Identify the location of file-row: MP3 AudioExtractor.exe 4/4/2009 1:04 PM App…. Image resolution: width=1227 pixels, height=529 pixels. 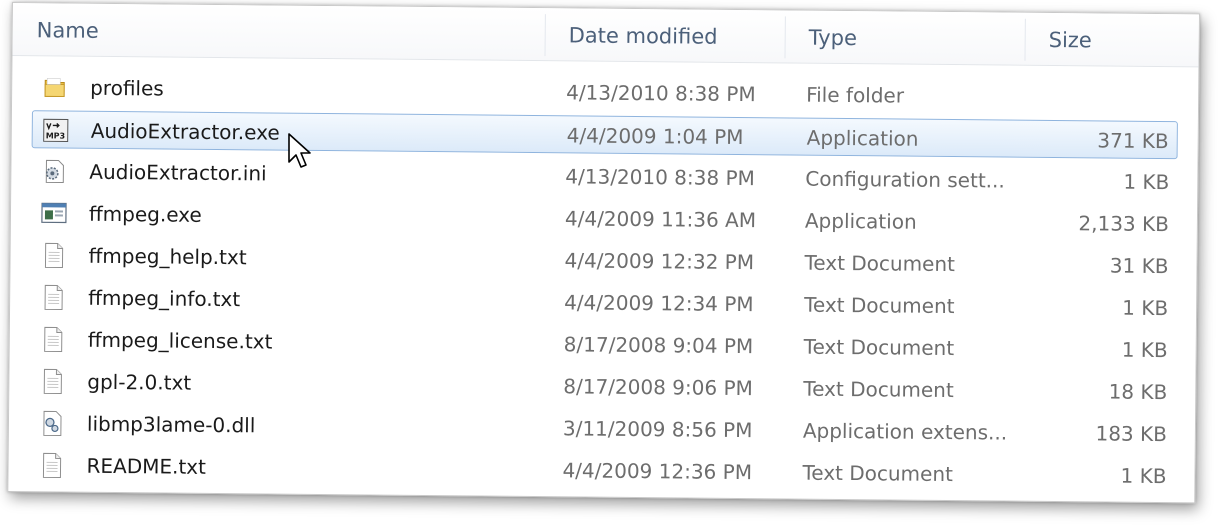
(604, 135).